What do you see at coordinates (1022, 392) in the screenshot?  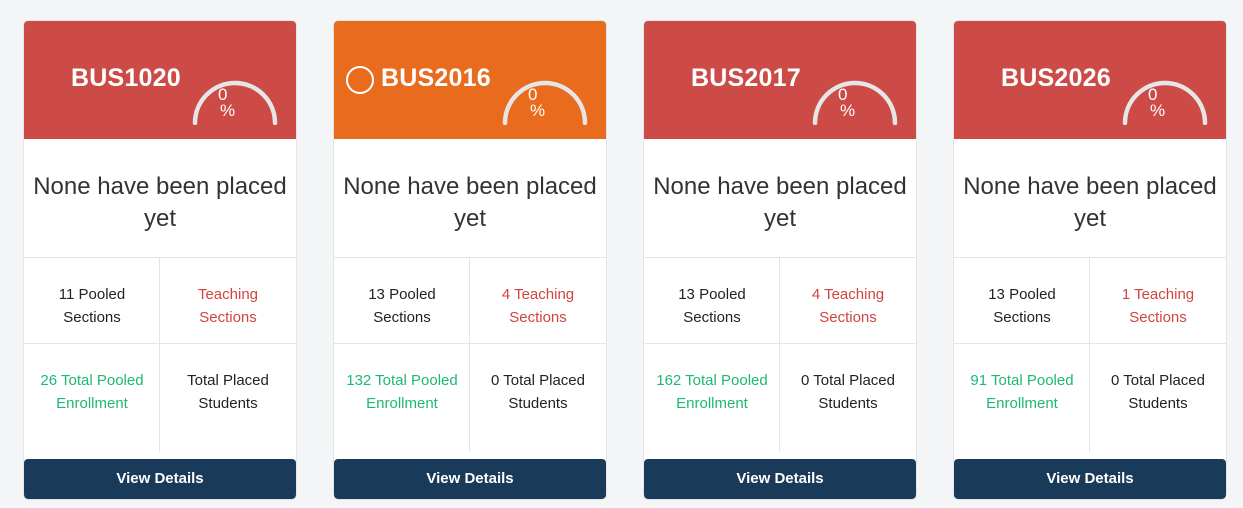 I see `pooled-enrollment-stat: 91 Total Pooled Enrollment` at bounding box center [1022, 392].